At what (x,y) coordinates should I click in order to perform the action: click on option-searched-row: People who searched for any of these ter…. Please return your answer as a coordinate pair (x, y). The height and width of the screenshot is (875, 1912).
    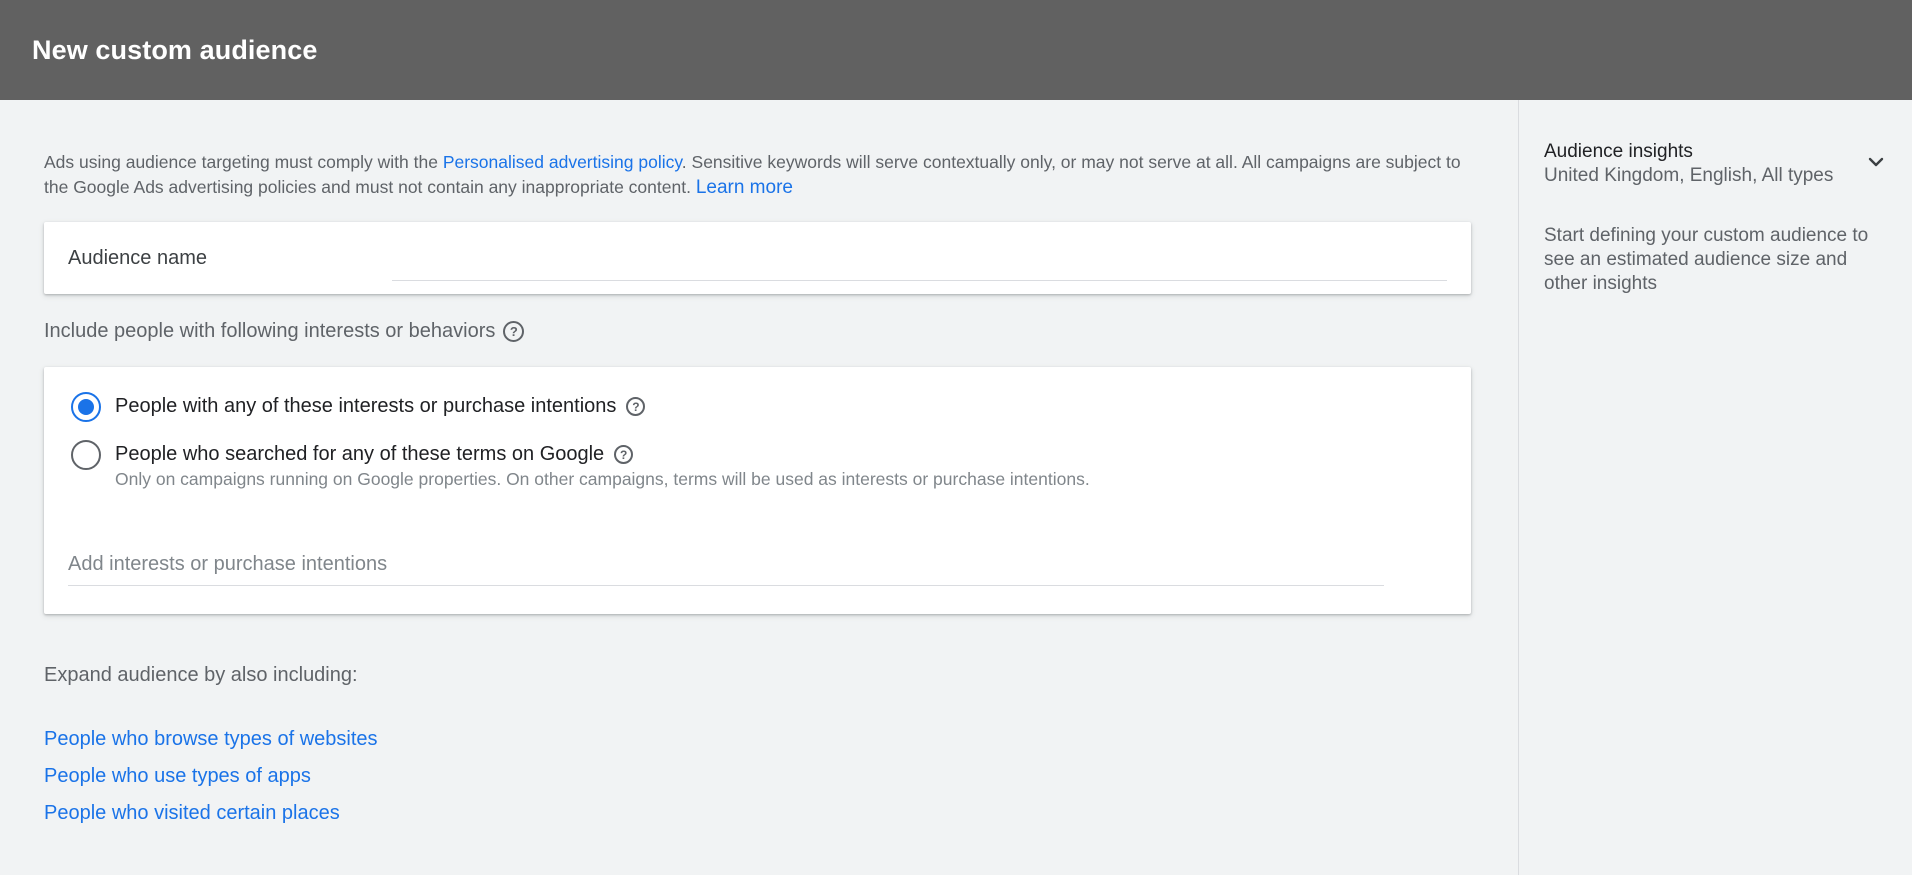
    Looking at the image, I should click on (759, 465).